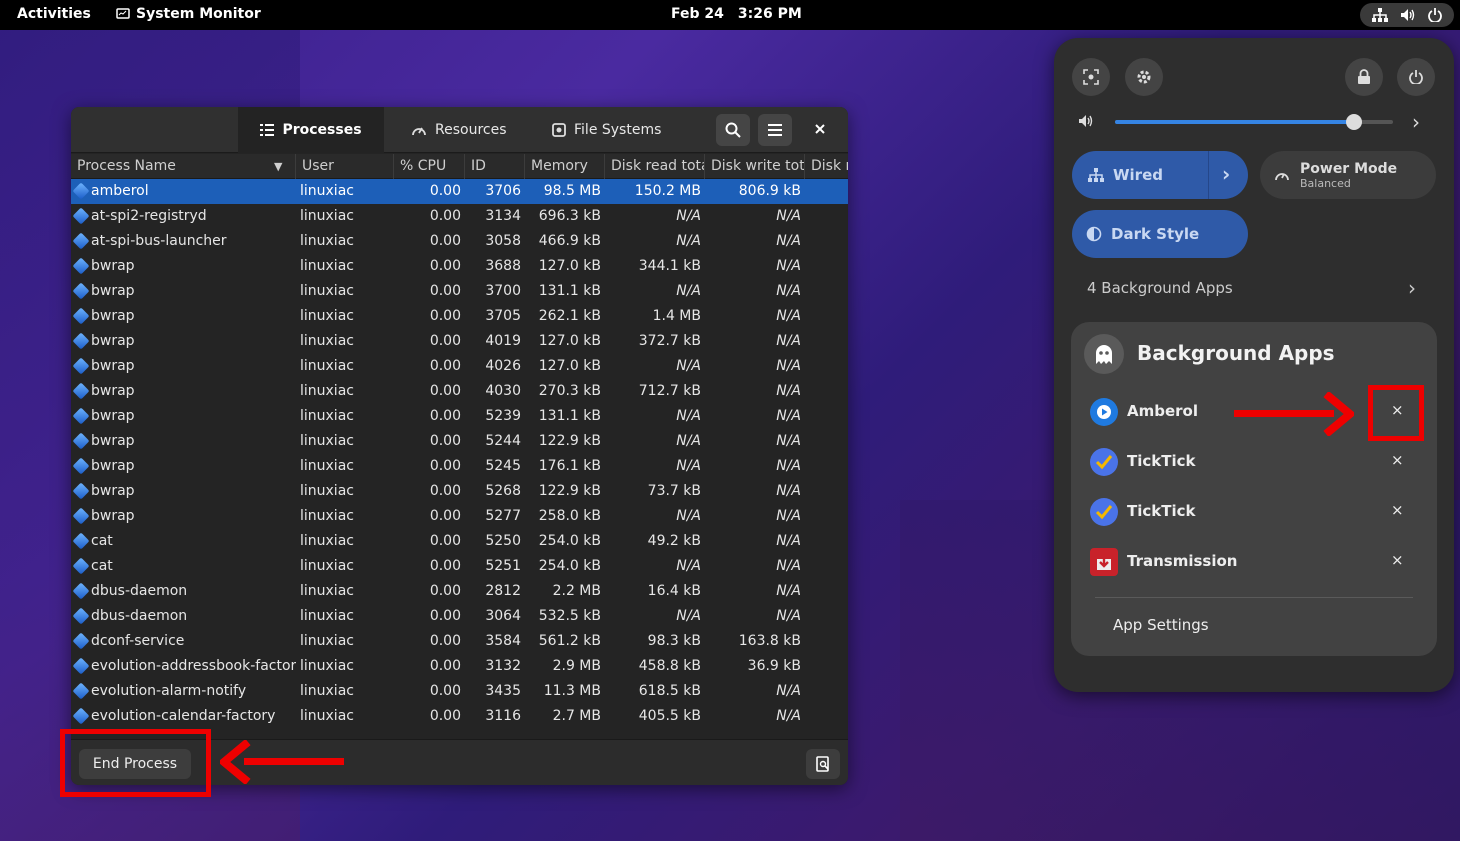 The width and height of the screenshot is (1460, 841). What do you see at coordinates (198, 14) in the screenshot?
I see `app-name: System Monitor` at bounding box center [198, 14].